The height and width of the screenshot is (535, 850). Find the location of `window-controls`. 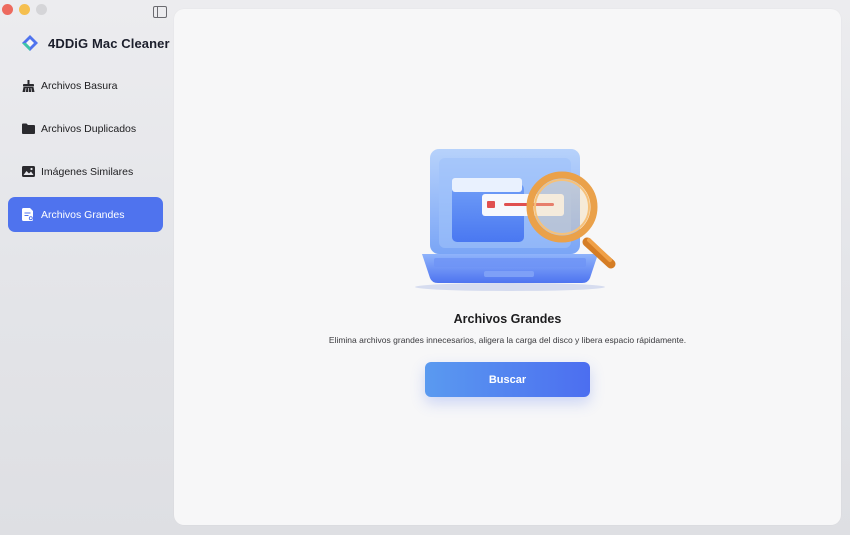

window-controls is located at coordinates (24, 9).